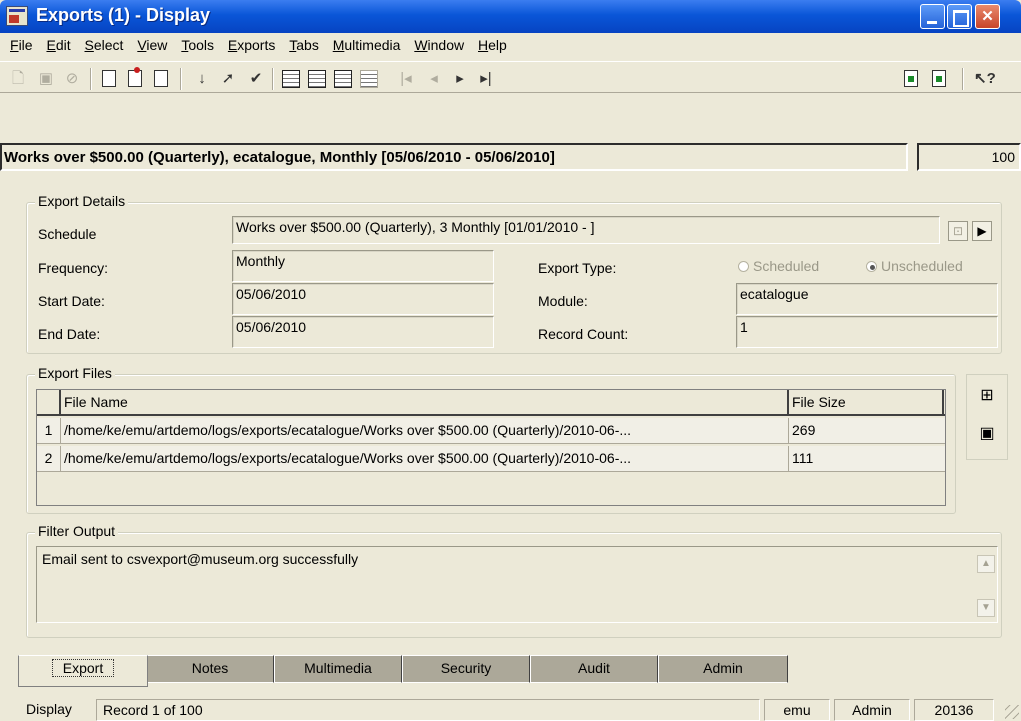 The image size is (1021, 721). What do you see at coordinates (871, 266) in the screenshot?
I see `radio-checked-icon` at bounding box center [871, 266].